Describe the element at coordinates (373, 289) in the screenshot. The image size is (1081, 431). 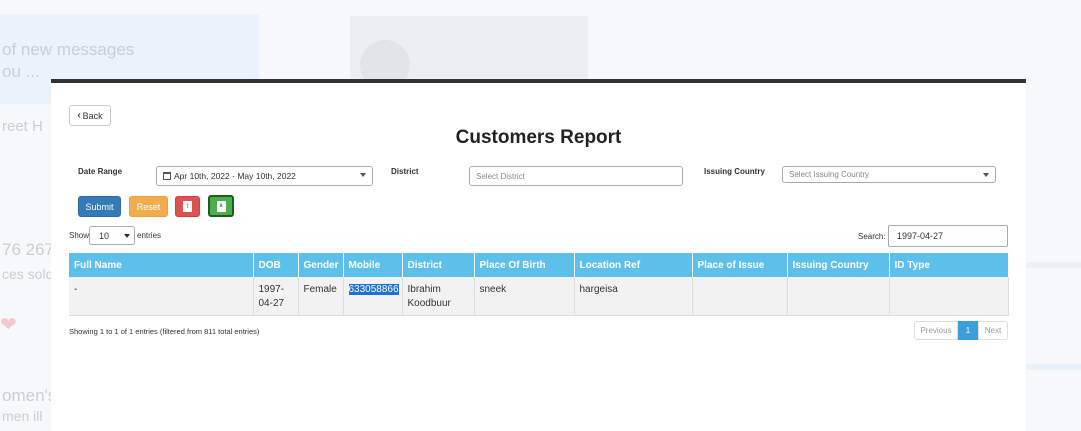
I see `selected-mobile-text: 633058866` at that location.